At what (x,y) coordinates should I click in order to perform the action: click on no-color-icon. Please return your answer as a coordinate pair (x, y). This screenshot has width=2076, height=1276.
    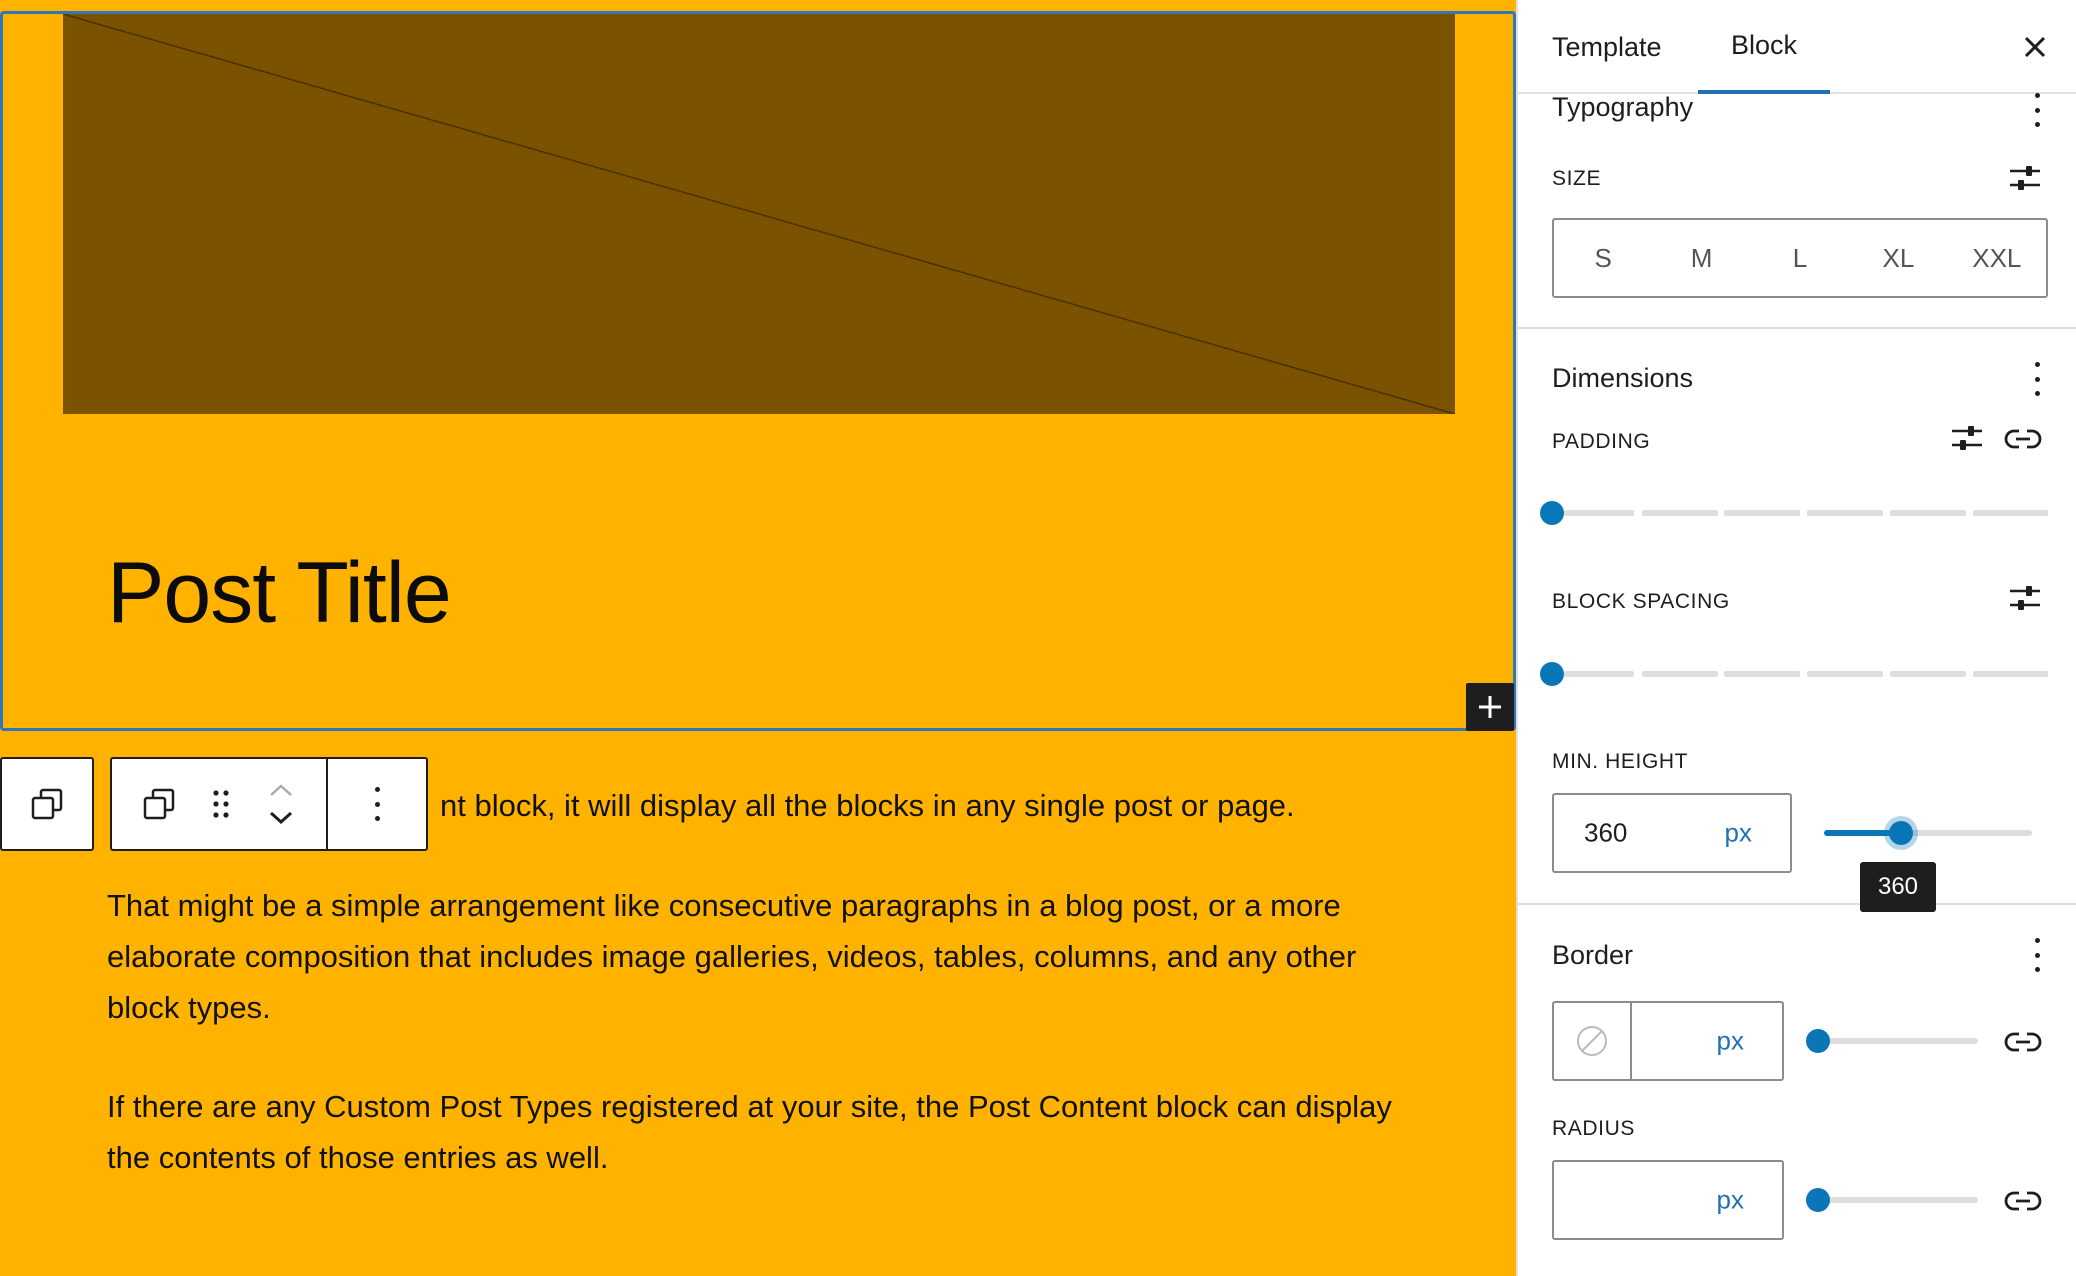
    Looking at the image, I should click on (1592, 1041).